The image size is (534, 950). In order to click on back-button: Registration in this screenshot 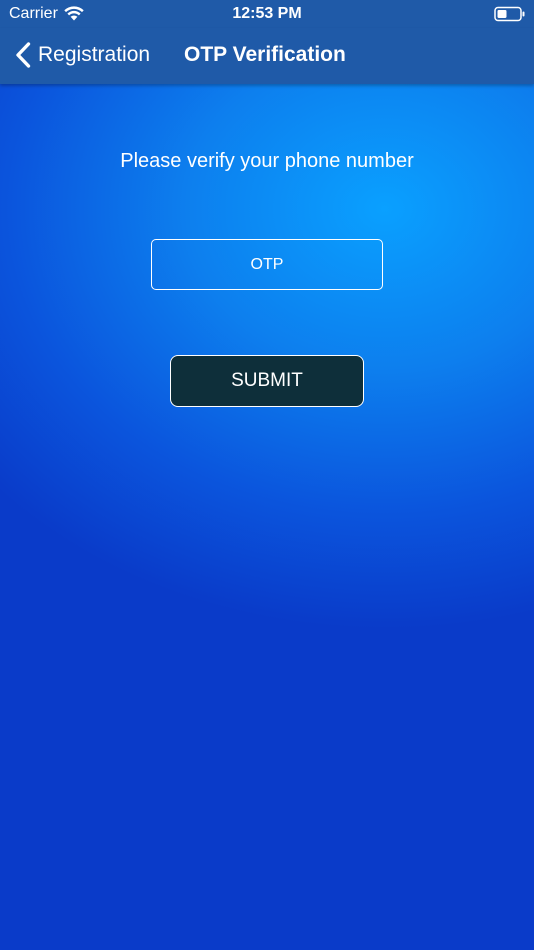, I will do `click(82, 55)`.